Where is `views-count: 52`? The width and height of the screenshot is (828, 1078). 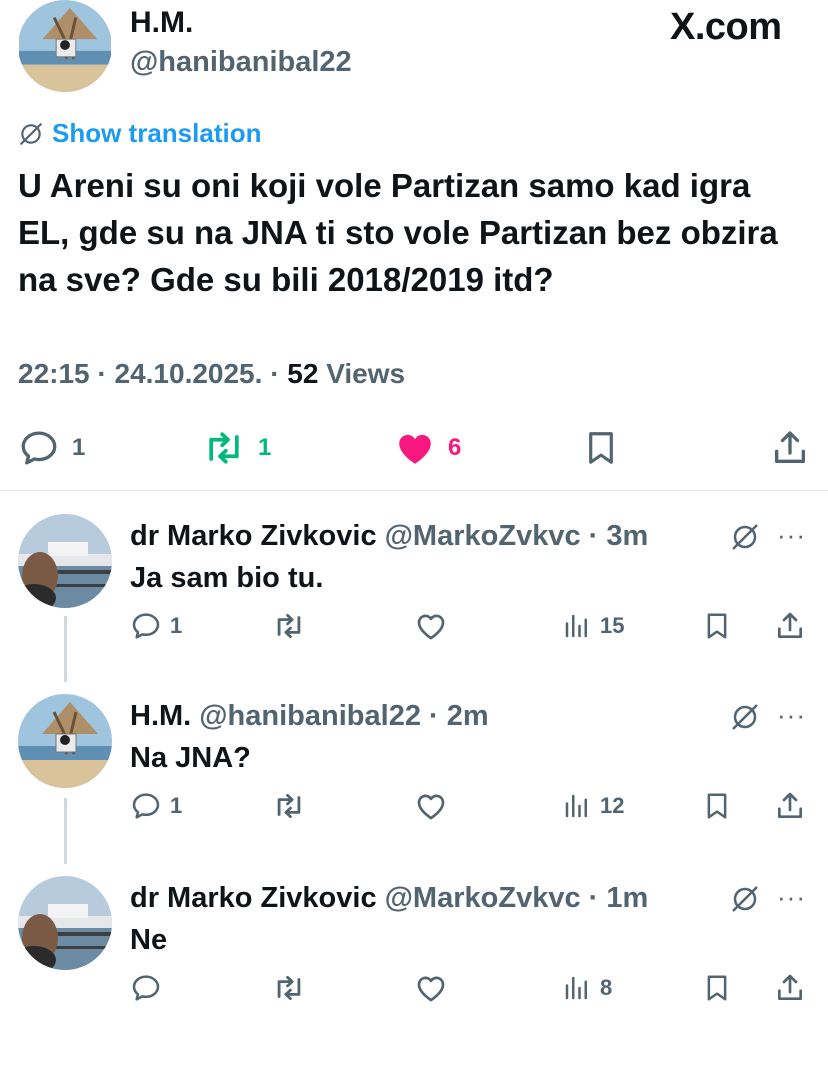 views-count: 52 is located at coordinates (303, 373).